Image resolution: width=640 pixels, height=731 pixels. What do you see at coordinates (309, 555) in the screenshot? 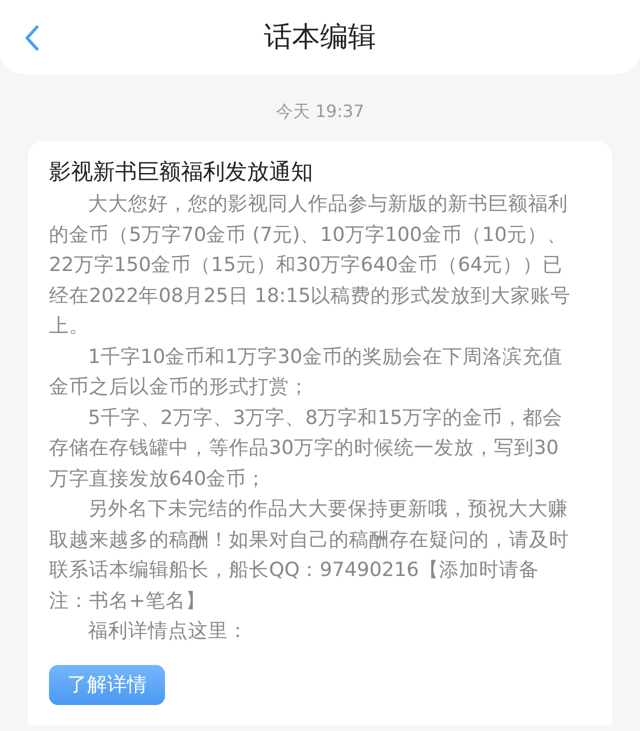
I see `message-paragraph: 另外名下未完结的作品大大要保持更新哦，预祝大大赚取越来越多的稿酬！如果对自己的稿酬存在疑问的，请及时联系话本编辑船长，船长QQ：97490216【添加时请备注：书名+笔名】` at bounding box center [309, 555].